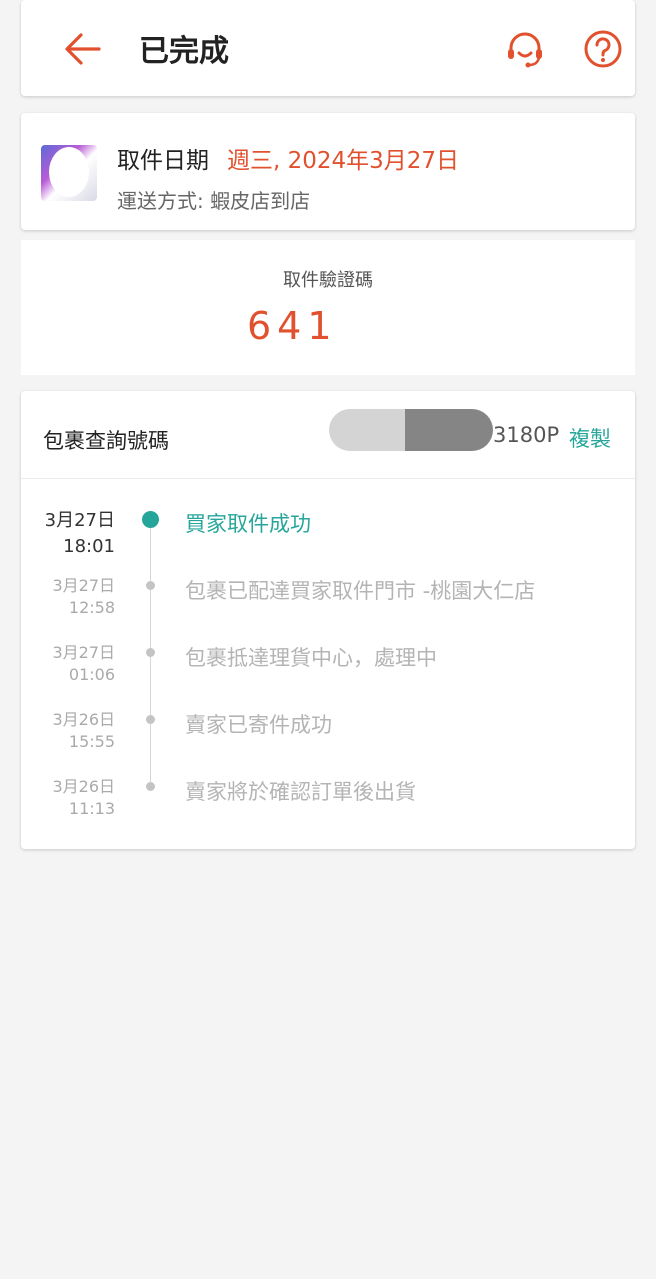 This screenshot has width=656, height=1279. I want to click on timeline-datetime: 3月26日 11:13, so click(57, 798).